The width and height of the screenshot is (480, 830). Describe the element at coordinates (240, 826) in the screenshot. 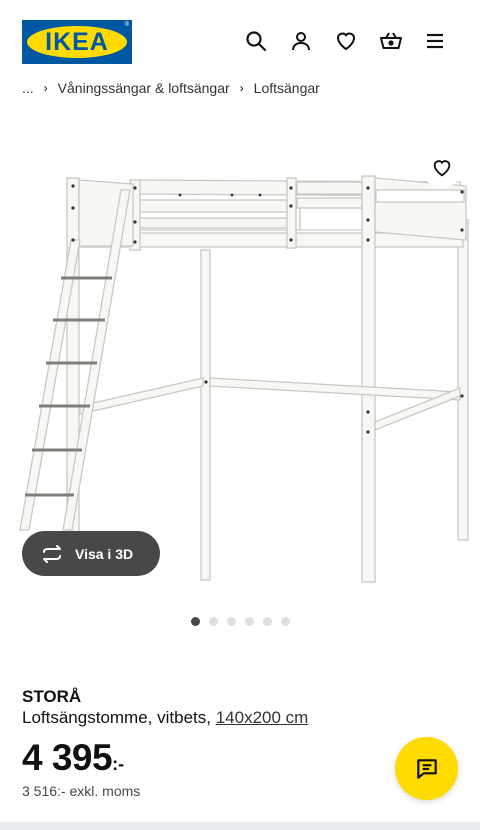

I see `bottom-strip` at that location.